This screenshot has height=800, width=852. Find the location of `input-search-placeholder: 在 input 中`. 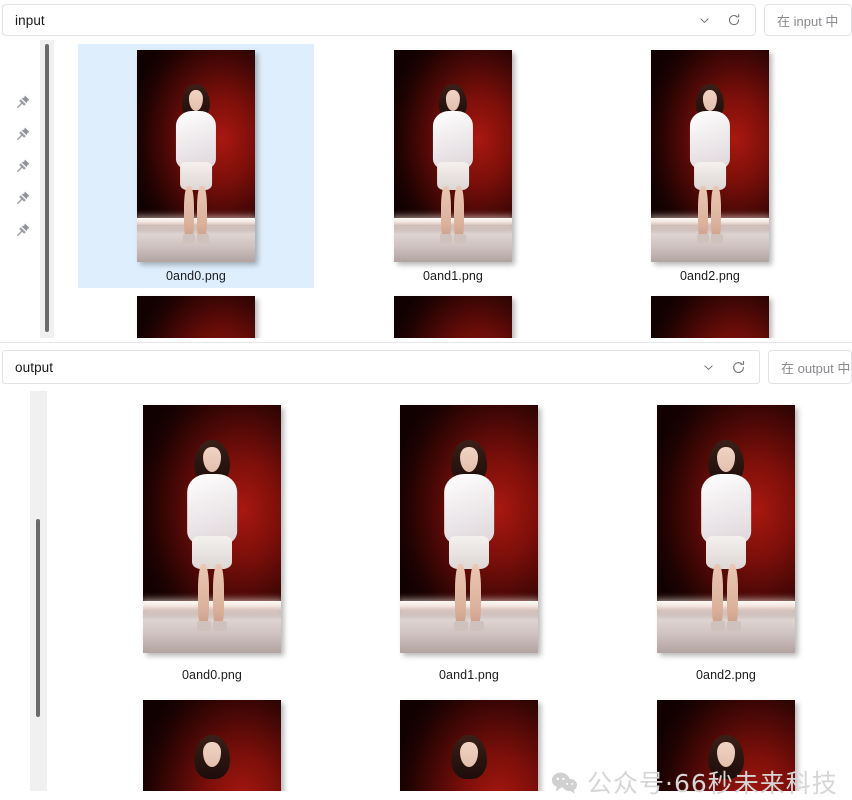

input-search-placeholder: 在 input 中 is located at coordinates (808, 21).